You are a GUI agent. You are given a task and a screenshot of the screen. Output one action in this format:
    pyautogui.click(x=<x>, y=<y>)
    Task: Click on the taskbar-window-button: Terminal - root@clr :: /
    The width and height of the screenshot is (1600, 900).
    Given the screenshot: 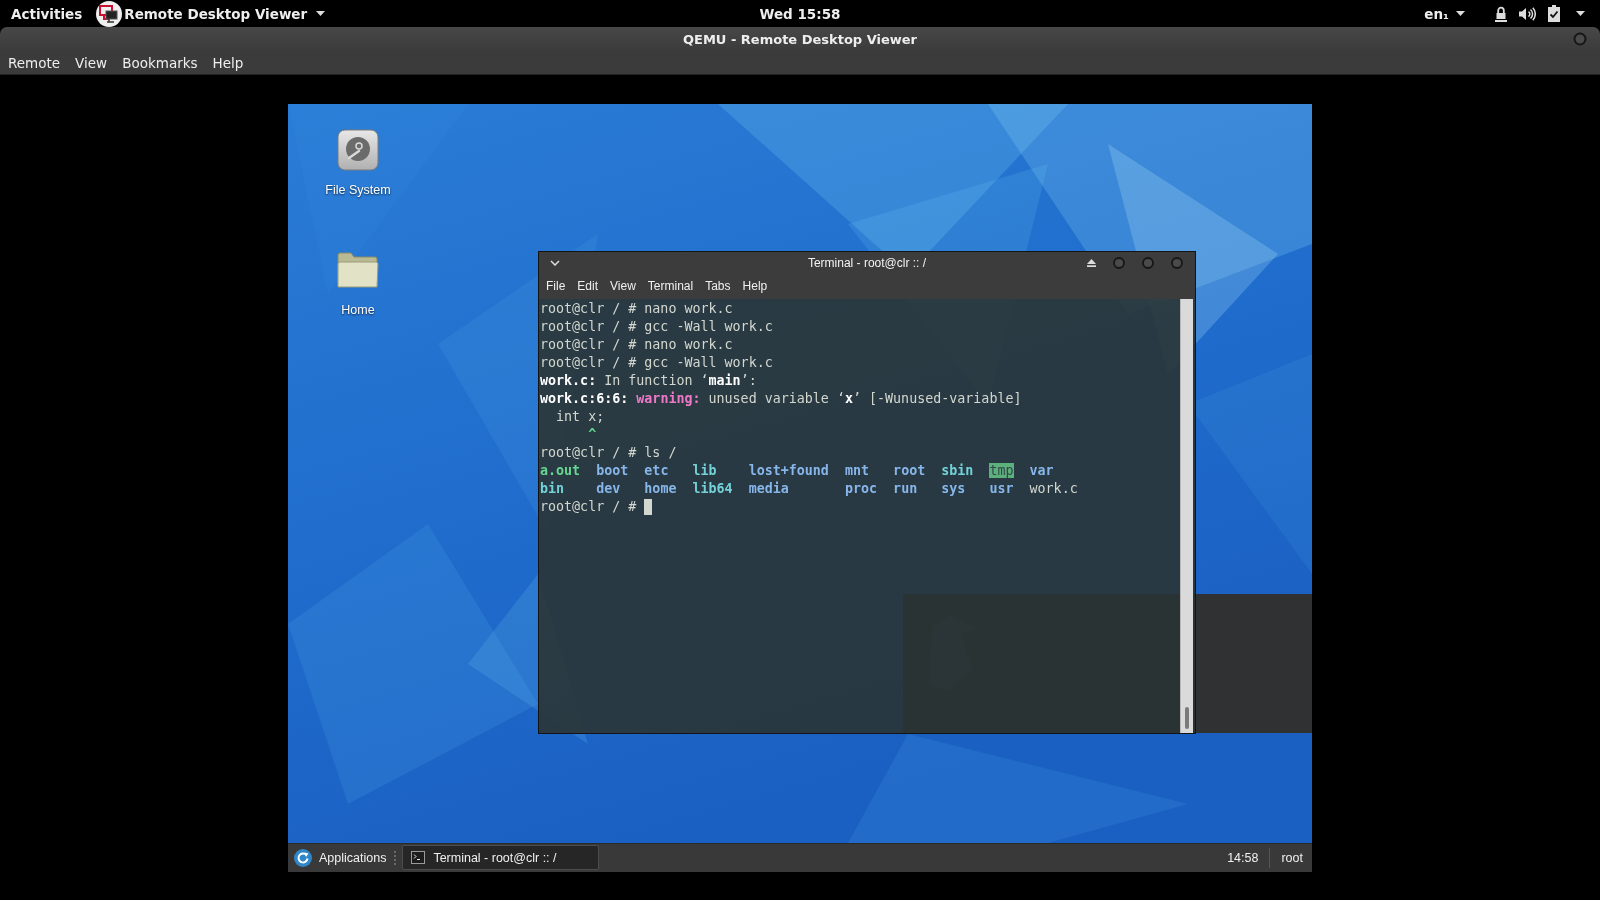 What is the action you would take?
    pyautogui.click(x=501, y=857)
    